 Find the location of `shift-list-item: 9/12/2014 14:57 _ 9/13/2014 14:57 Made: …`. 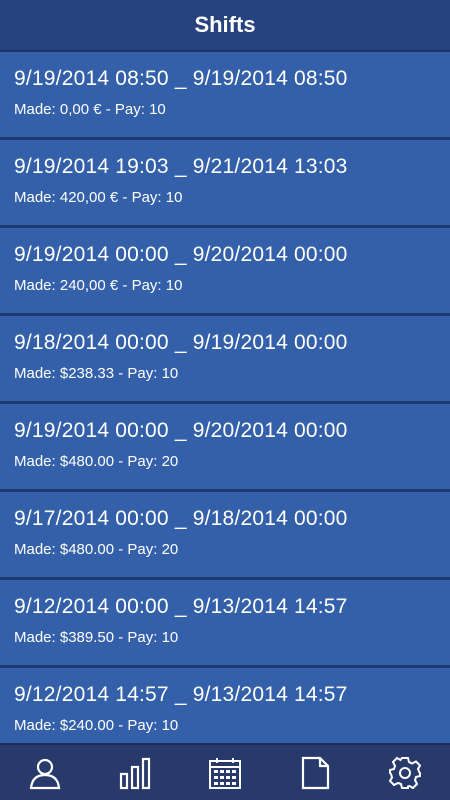

shift-list-item: 9/12/2014 14:57 _ 9/13/2014 14:57 Made: … is located at coordinates (225, 706).